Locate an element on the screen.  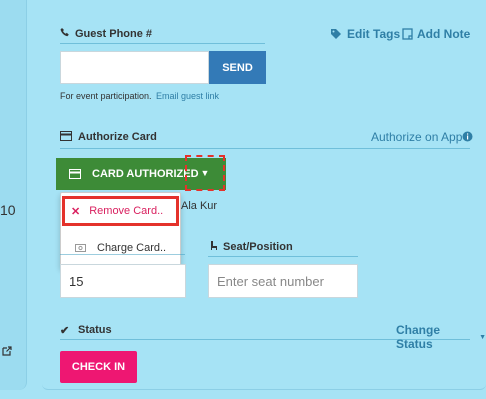
tag-icon is located at coordinates (336, 34).